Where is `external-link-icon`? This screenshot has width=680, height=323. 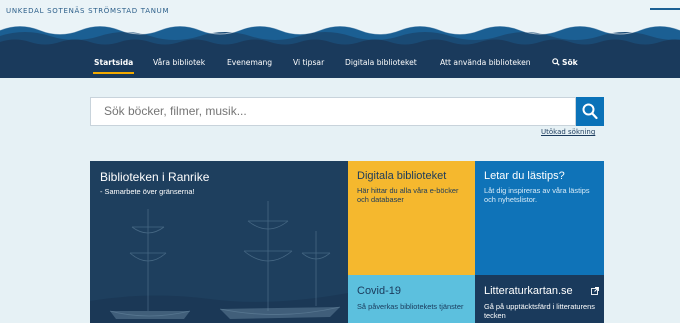
external-link-icon is located at coordinates (595, 291).